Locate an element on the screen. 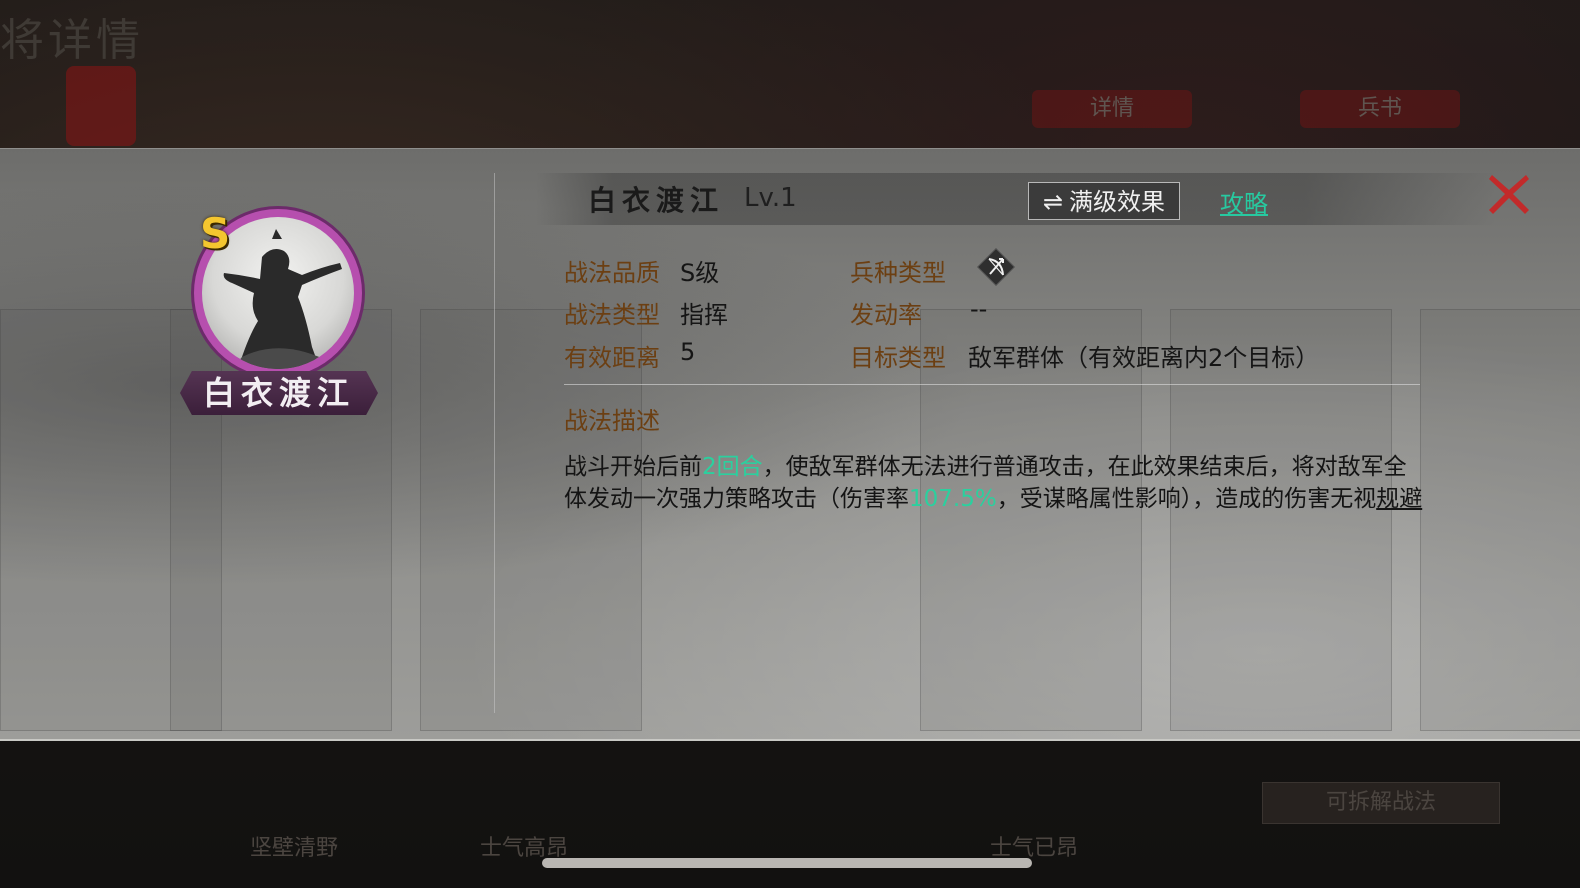 The width and height of the screenshot is (1580, 888). close-x-icon is located at coordinates (1509, 194).